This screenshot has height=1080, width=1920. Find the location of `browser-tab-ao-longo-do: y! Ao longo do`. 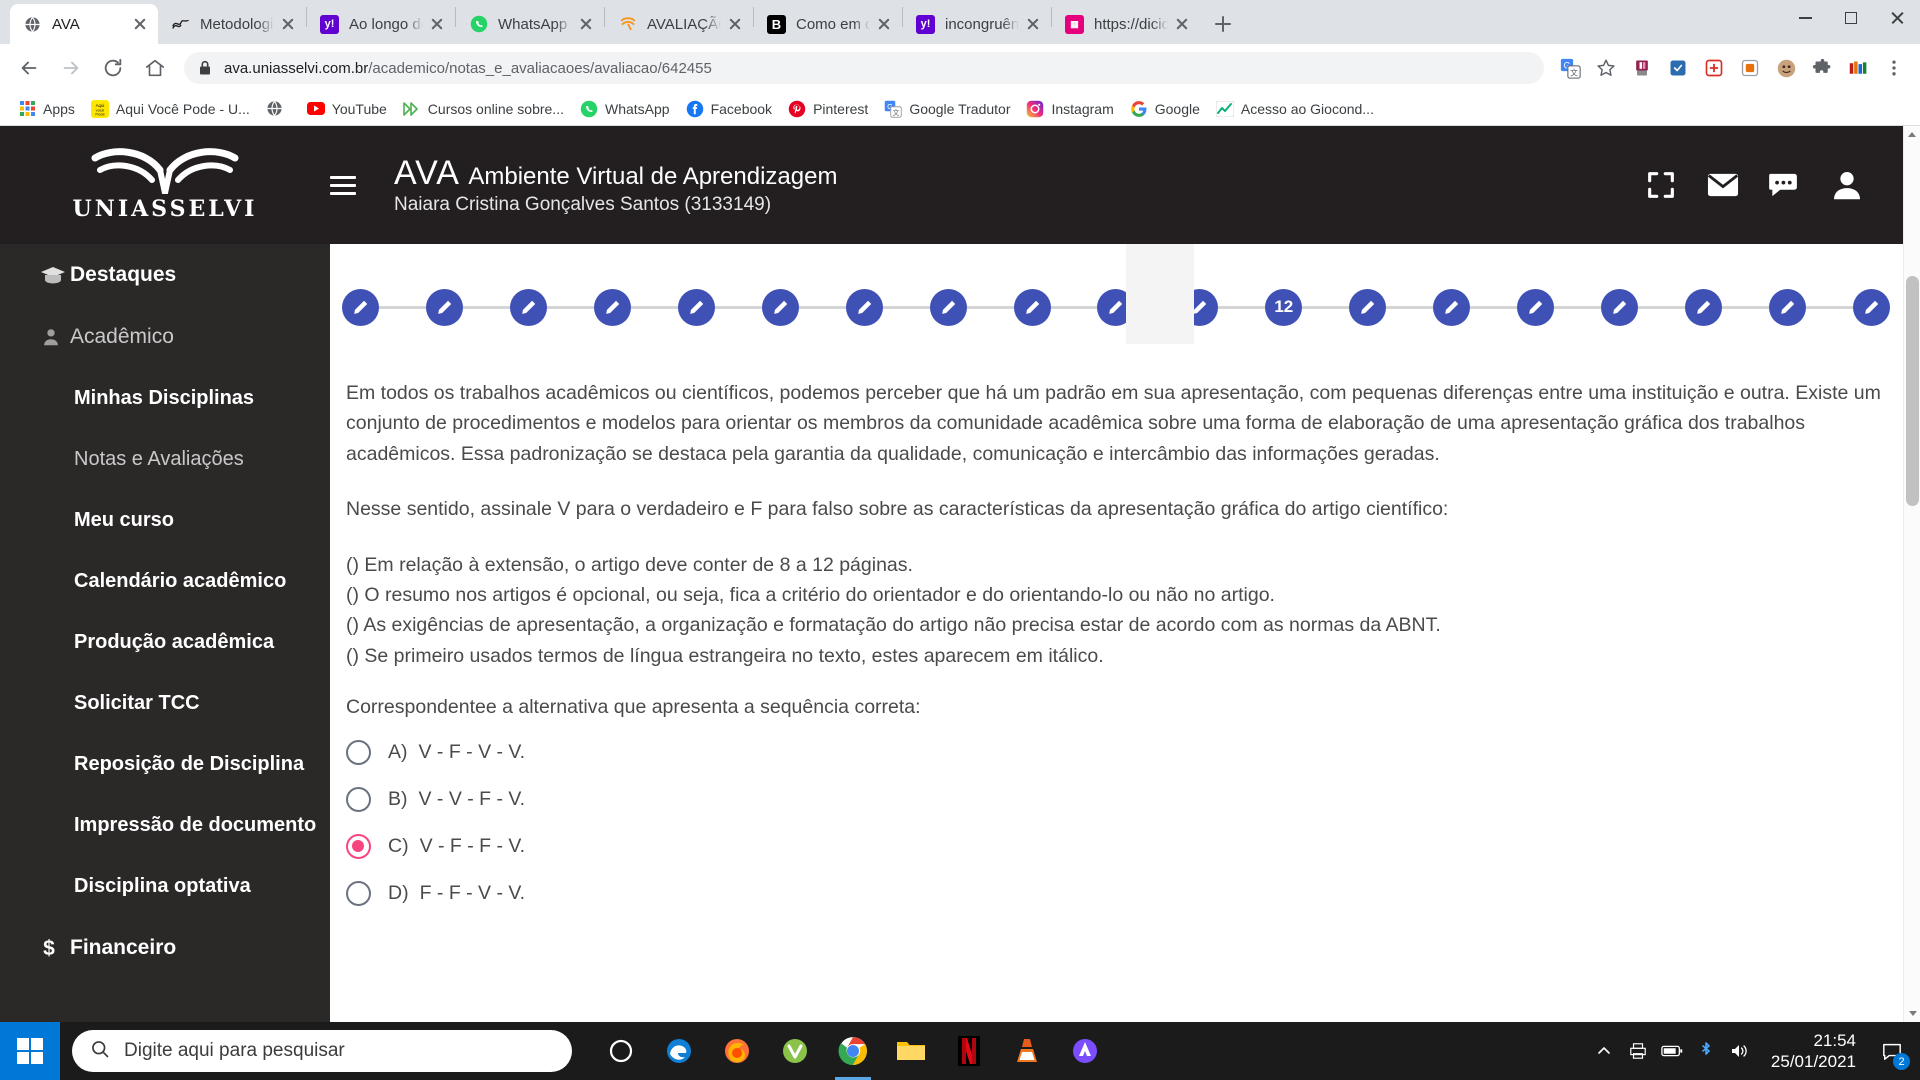

browser-tab-ao-longo-do: y! Ao longo do is located at coordinates (381, 24).